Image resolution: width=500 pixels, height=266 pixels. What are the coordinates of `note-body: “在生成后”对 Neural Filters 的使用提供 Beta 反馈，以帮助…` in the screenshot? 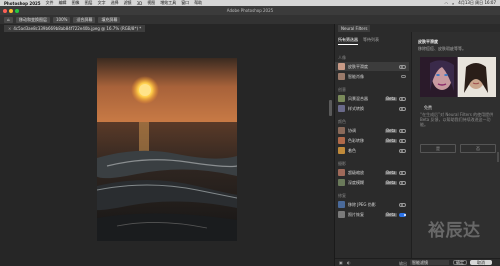 It's located at (457, 119).